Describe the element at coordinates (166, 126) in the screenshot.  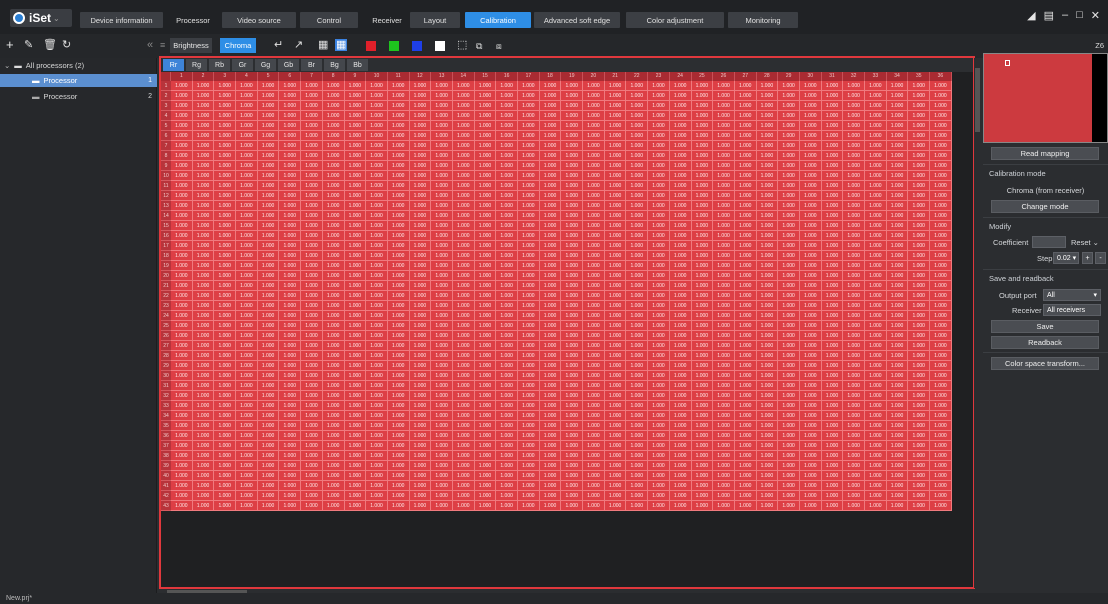
I see `row-header: 5` at that location.